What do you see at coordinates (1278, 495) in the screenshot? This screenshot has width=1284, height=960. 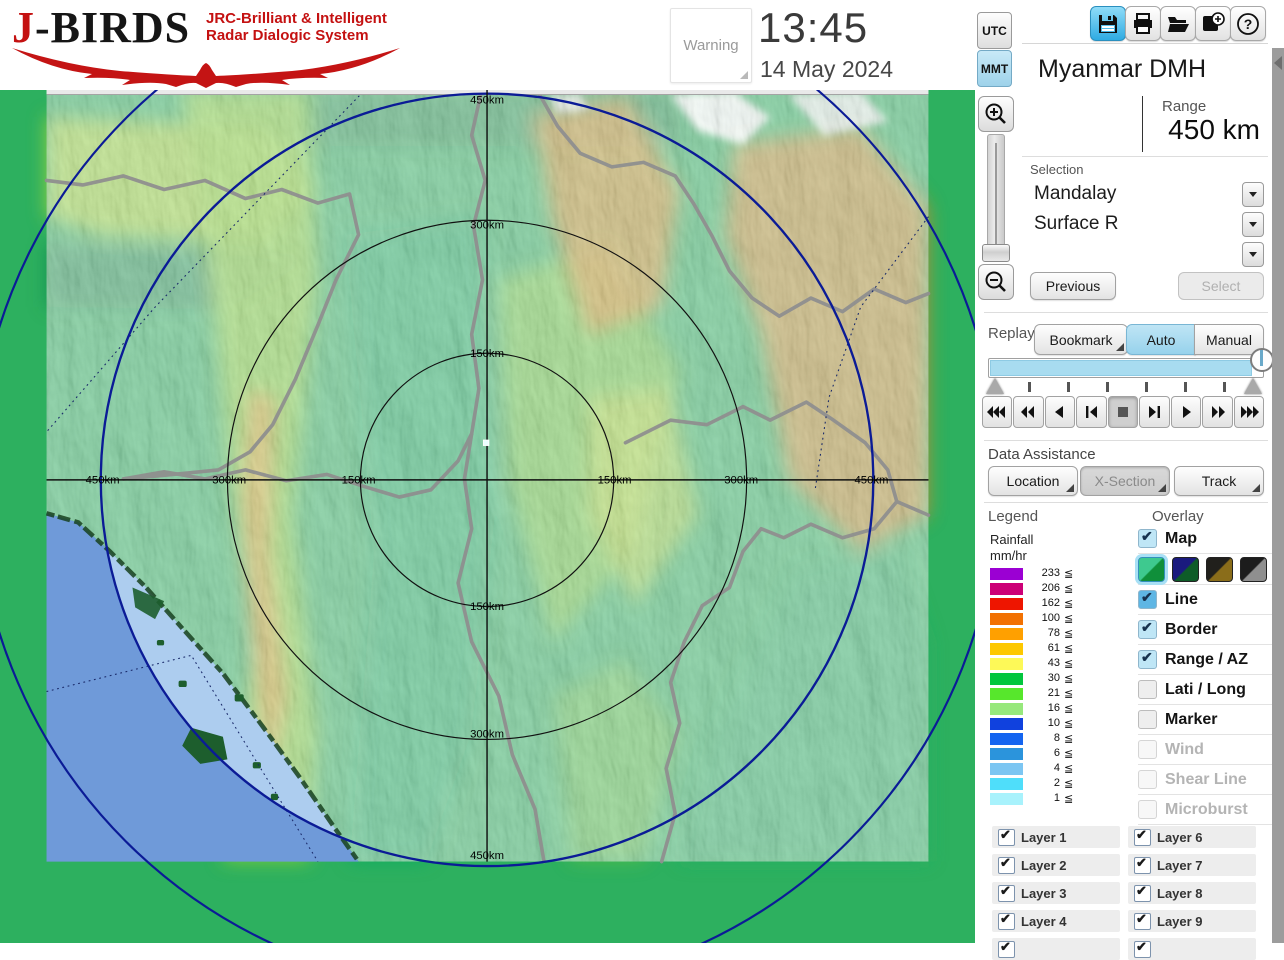 I see `panel-edge-strip` at bounding box center [1278, 495].